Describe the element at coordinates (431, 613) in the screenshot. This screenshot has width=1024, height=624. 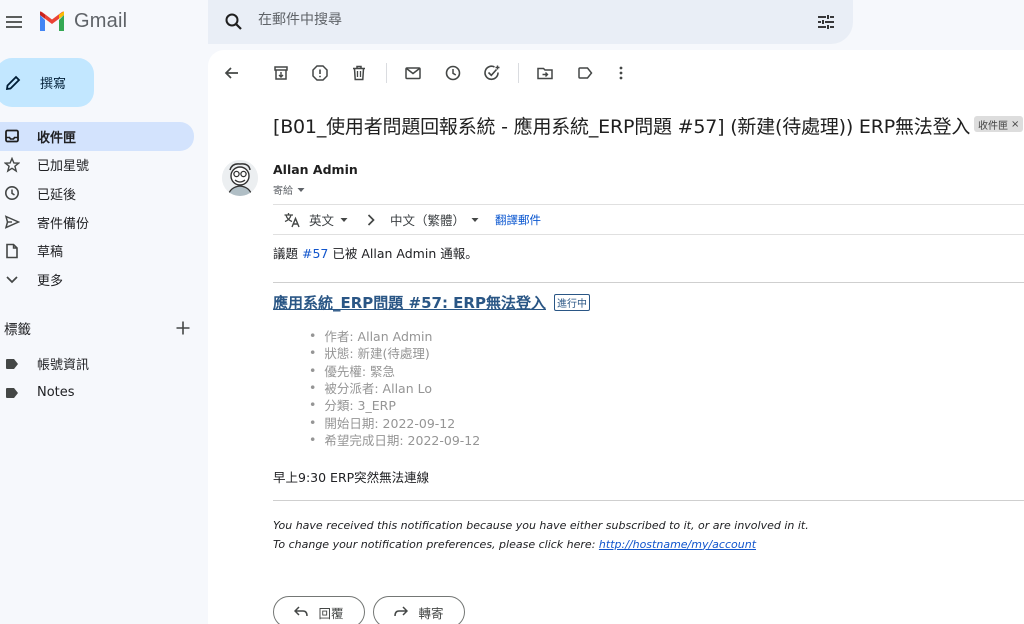
I see `forward-label: 轉寄` at that location.